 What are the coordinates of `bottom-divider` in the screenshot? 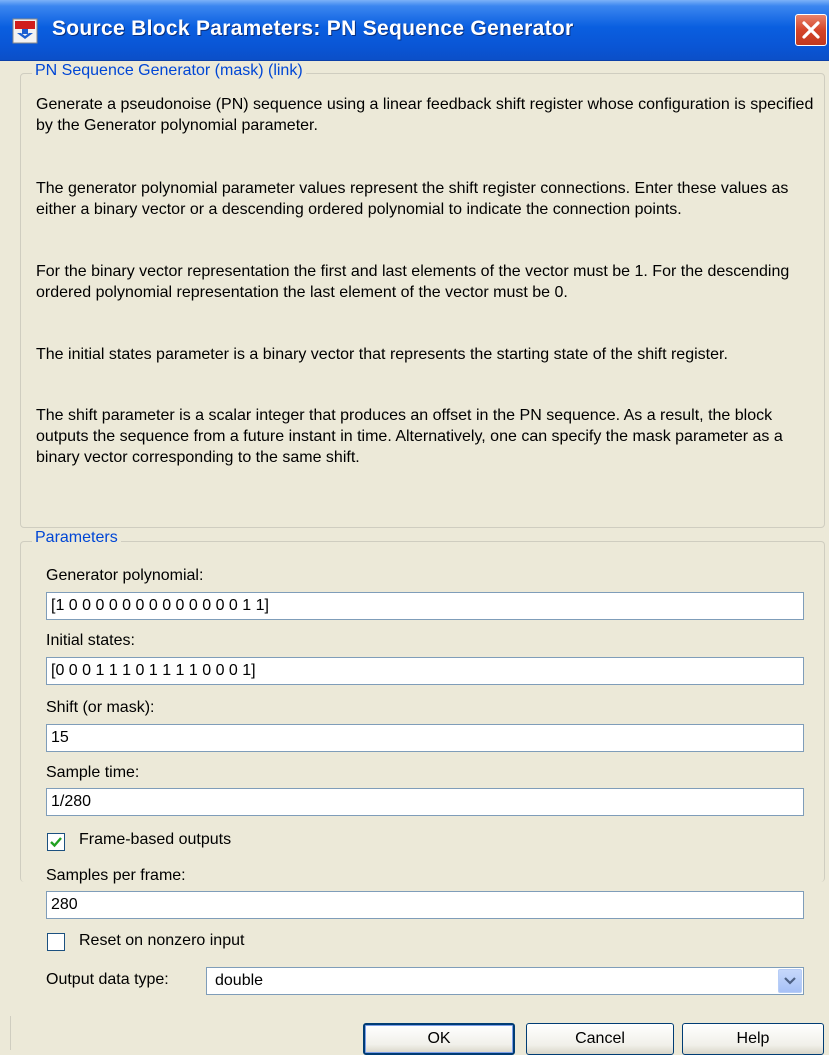 It's located at (10, 1033).